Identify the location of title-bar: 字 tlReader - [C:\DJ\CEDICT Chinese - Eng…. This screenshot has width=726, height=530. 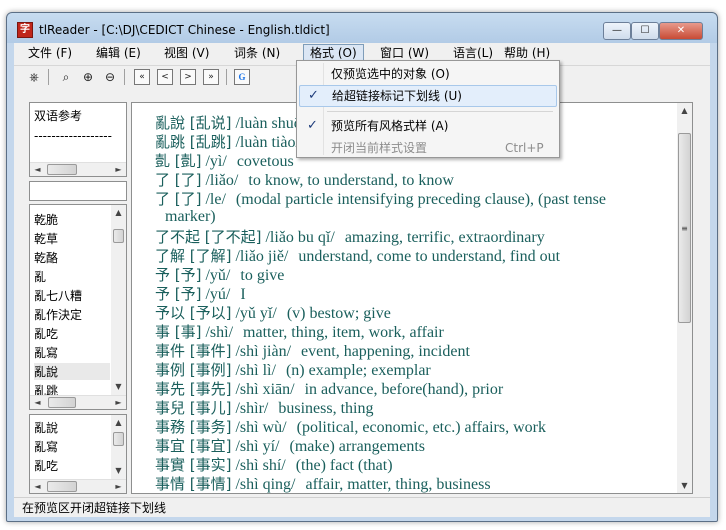
(362, 28).